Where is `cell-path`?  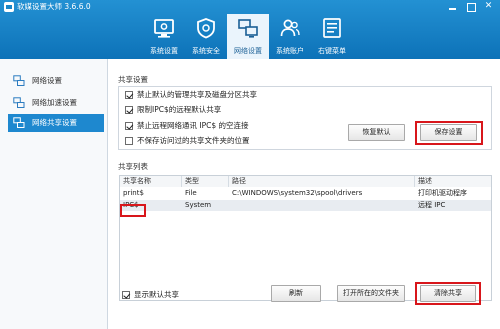 cell-path is located at coordinates (322, 205).